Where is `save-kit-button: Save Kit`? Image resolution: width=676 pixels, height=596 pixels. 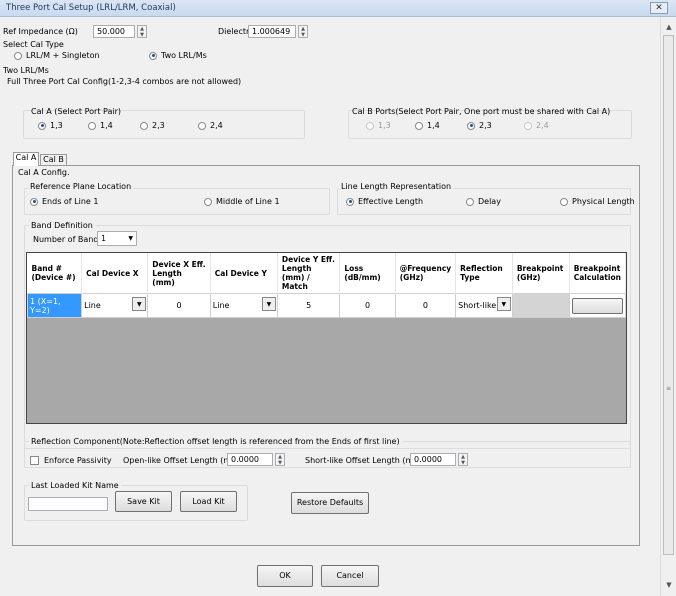
save-kit-button: Save Kit is located at coordinates (143, 501).